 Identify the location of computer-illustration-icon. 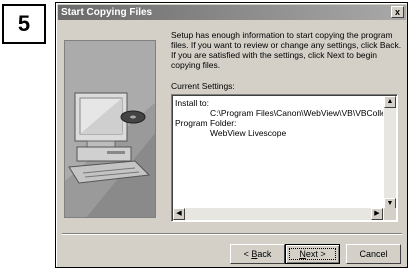
(110, 129).